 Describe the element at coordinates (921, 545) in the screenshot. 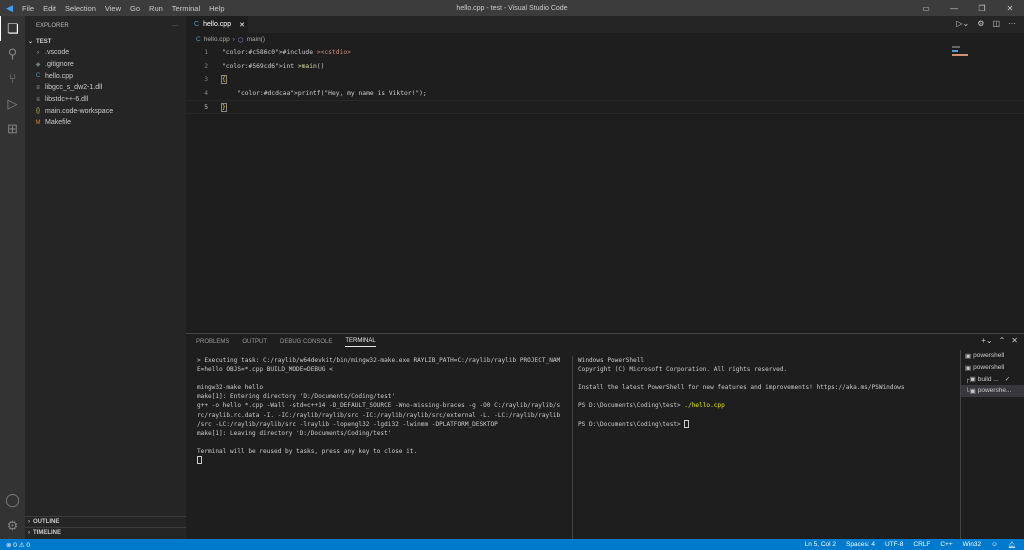

I see `line-ending: CRLF` at that location.